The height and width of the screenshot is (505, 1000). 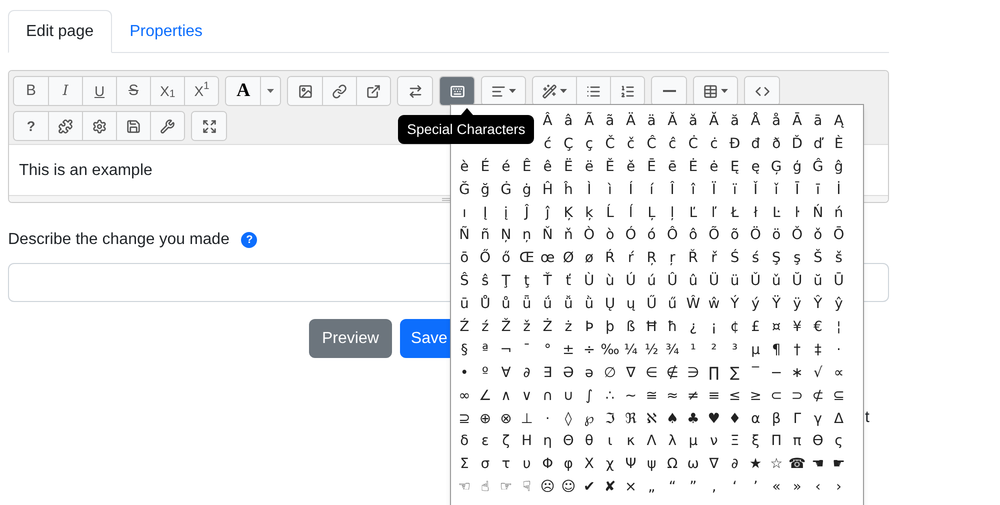 I want to click on character-cell: Ē, so click(x=651, y=167).